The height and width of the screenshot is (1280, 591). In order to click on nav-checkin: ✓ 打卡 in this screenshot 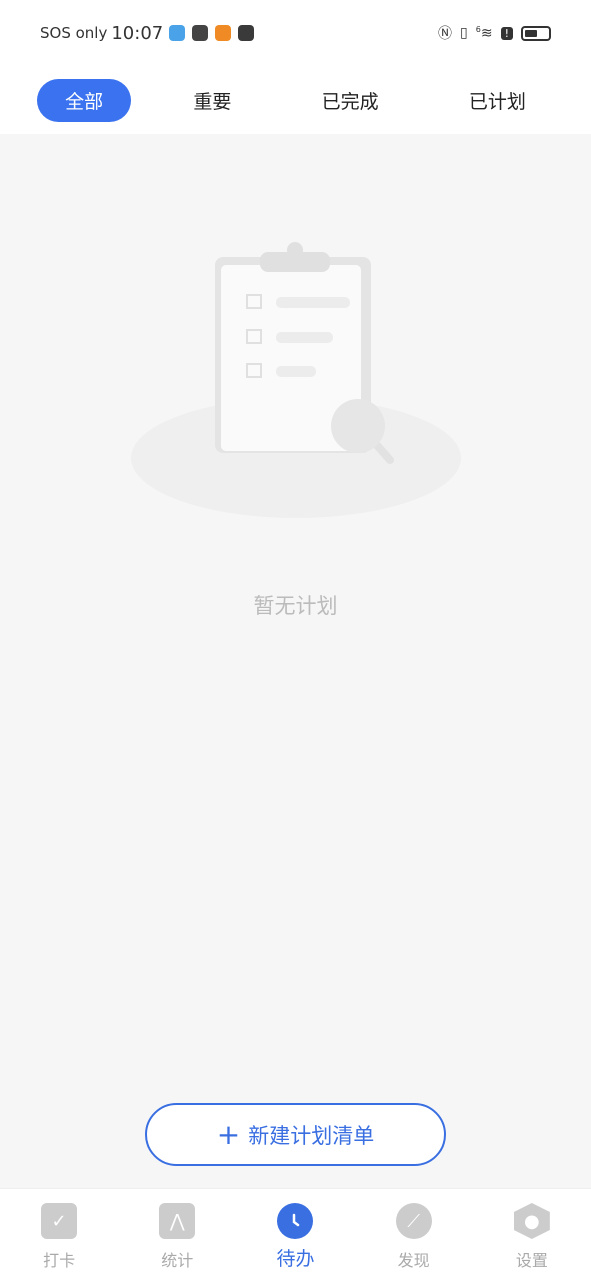, I will do `click(59, 1234)`.